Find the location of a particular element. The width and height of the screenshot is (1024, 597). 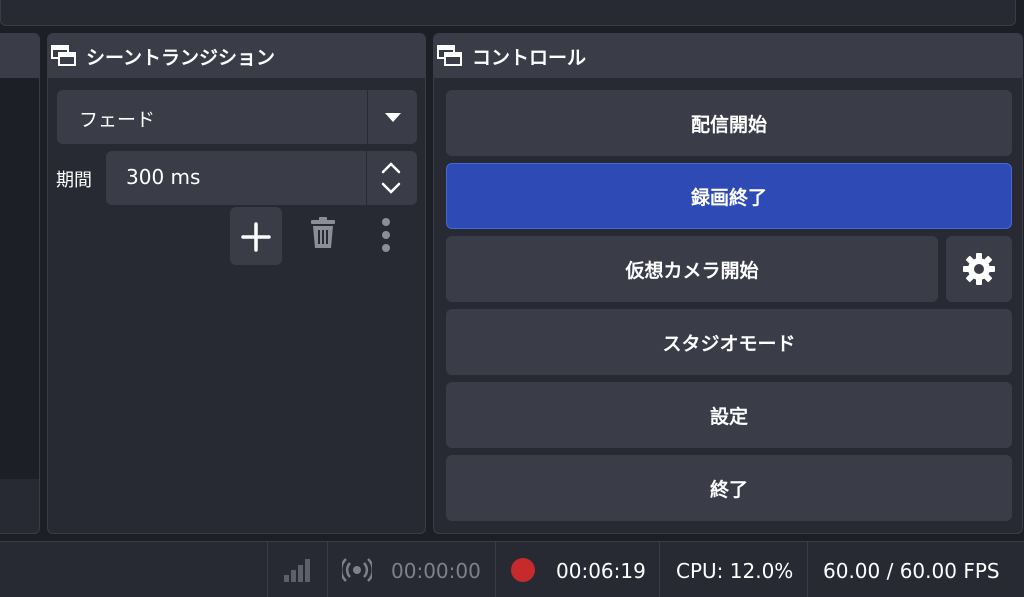

cpu-usage: CPU: 12.0% is located at coordinates (735, 571).